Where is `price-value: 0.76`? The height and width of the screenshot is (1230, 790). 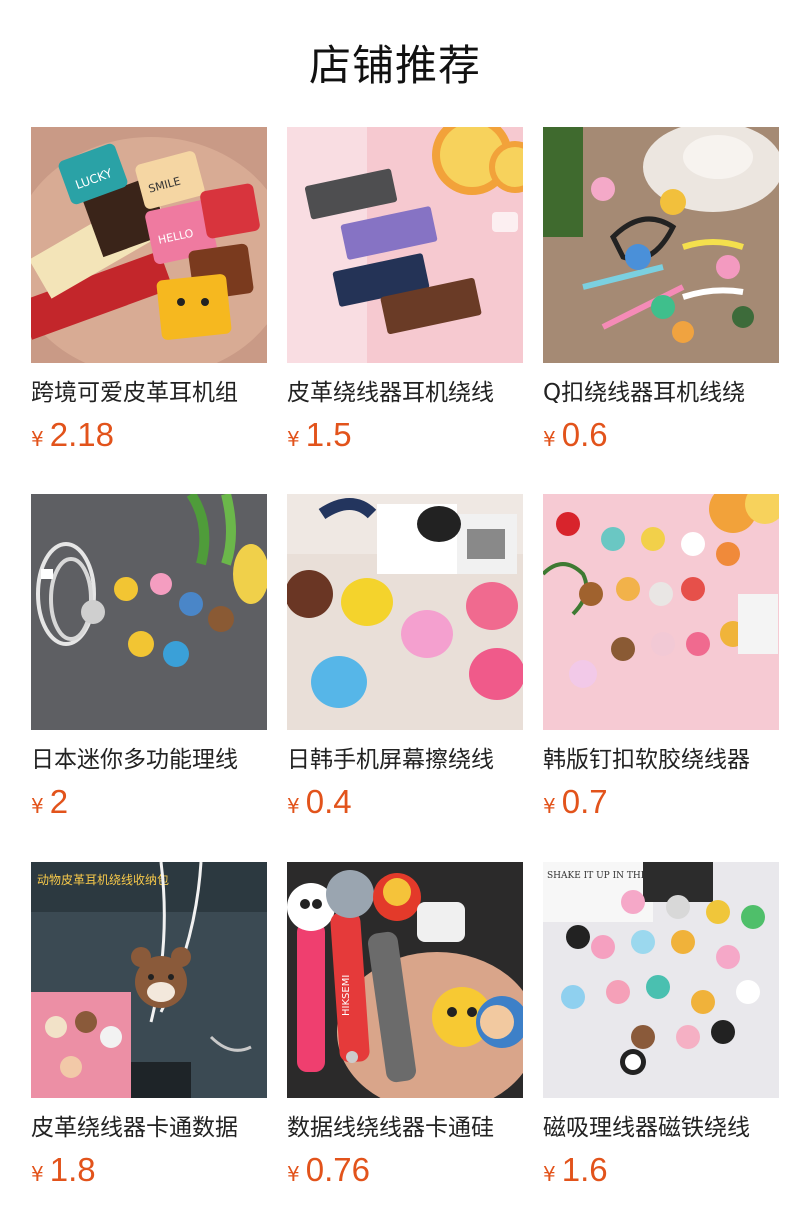
price-value: 0.76 is located at coordinates (337, 1169).